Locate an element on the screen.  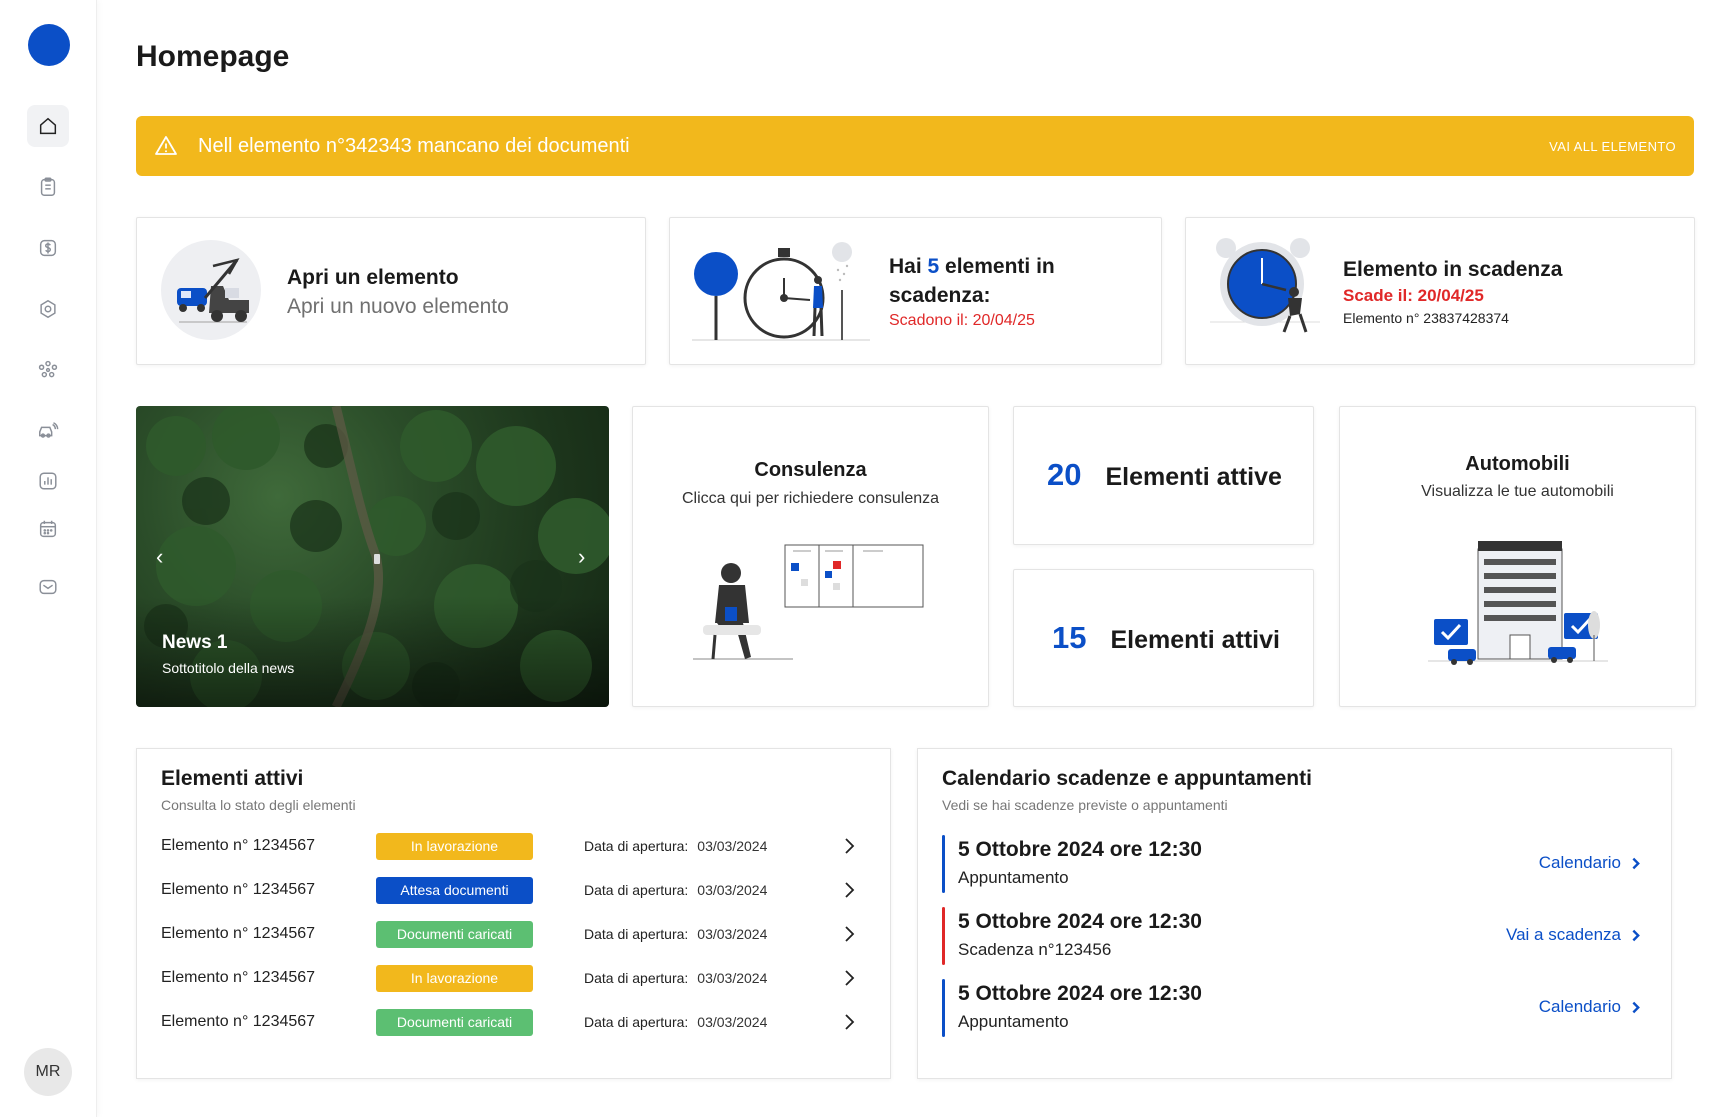
nav-finance is located at coordinates (48, 248).